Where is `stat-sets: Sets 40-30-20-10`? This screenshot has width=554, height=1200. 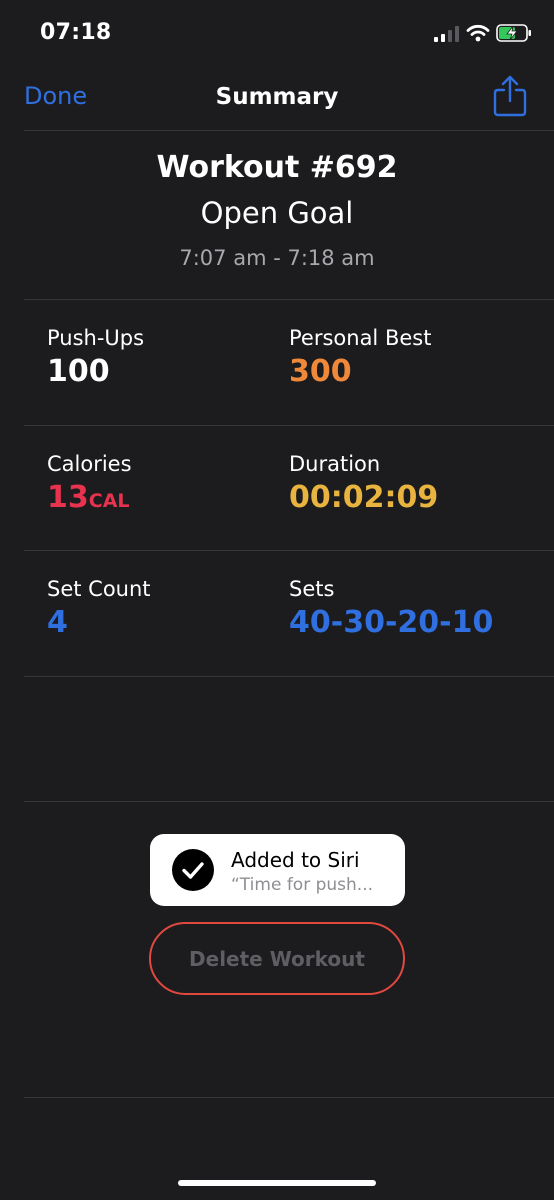 stat-sets: Sets 40-30-20-10 is located at coordinates (391, 608).